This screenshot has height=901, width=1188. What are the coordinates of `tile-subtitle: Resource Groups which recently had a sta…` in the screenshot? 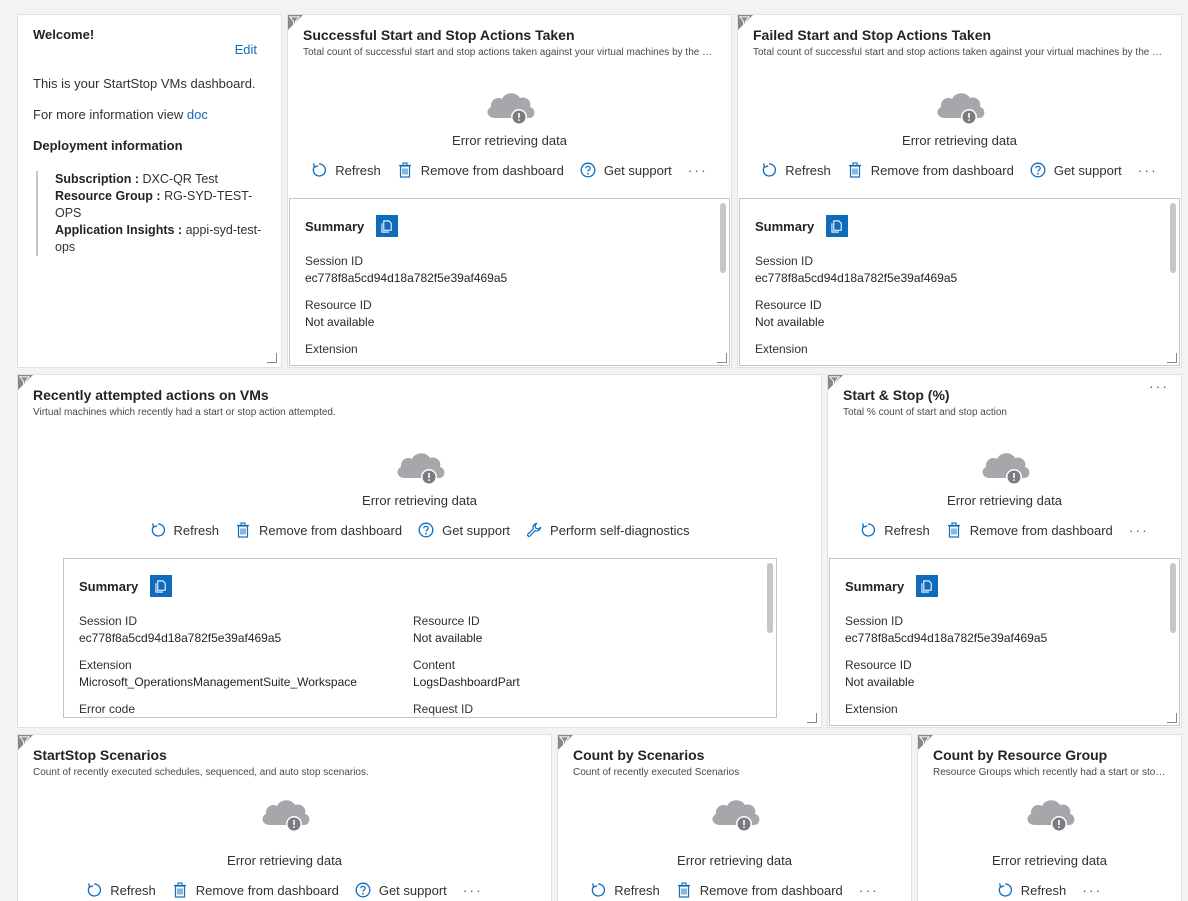 It's located at (1049, 772).